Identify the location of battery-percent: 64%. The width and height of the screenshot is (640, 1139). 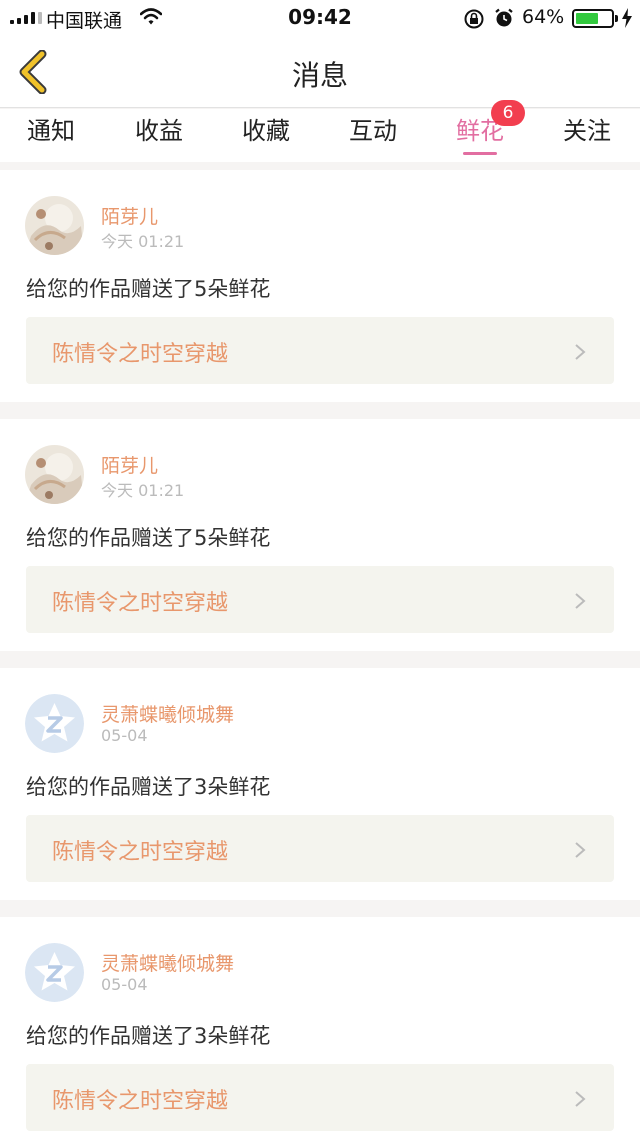
(543, 17).